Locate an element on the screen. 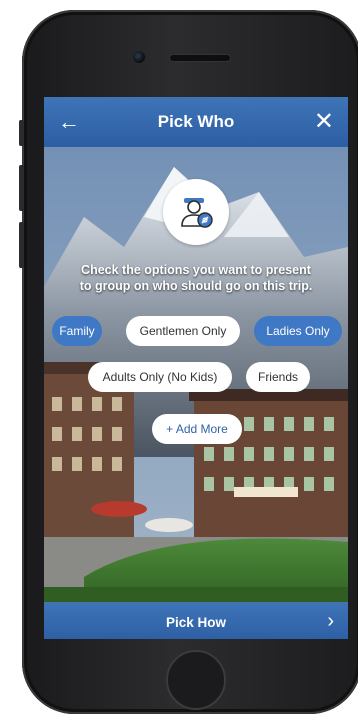 This screenshot has width=358, height=720. mute-switch is located at coordinates (21, 133).